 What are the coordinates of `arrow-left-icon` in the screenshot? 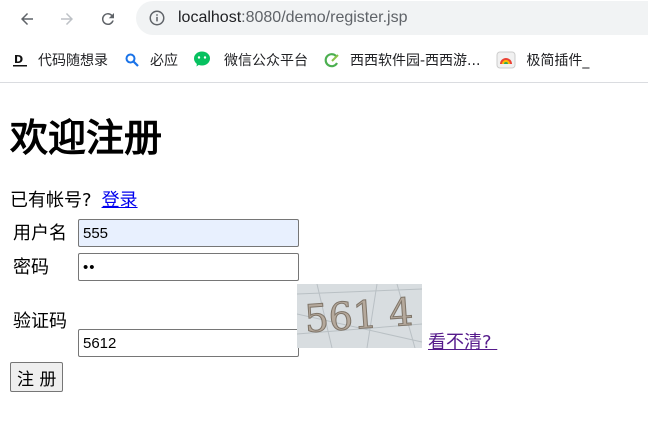 It's located at (27, 19).